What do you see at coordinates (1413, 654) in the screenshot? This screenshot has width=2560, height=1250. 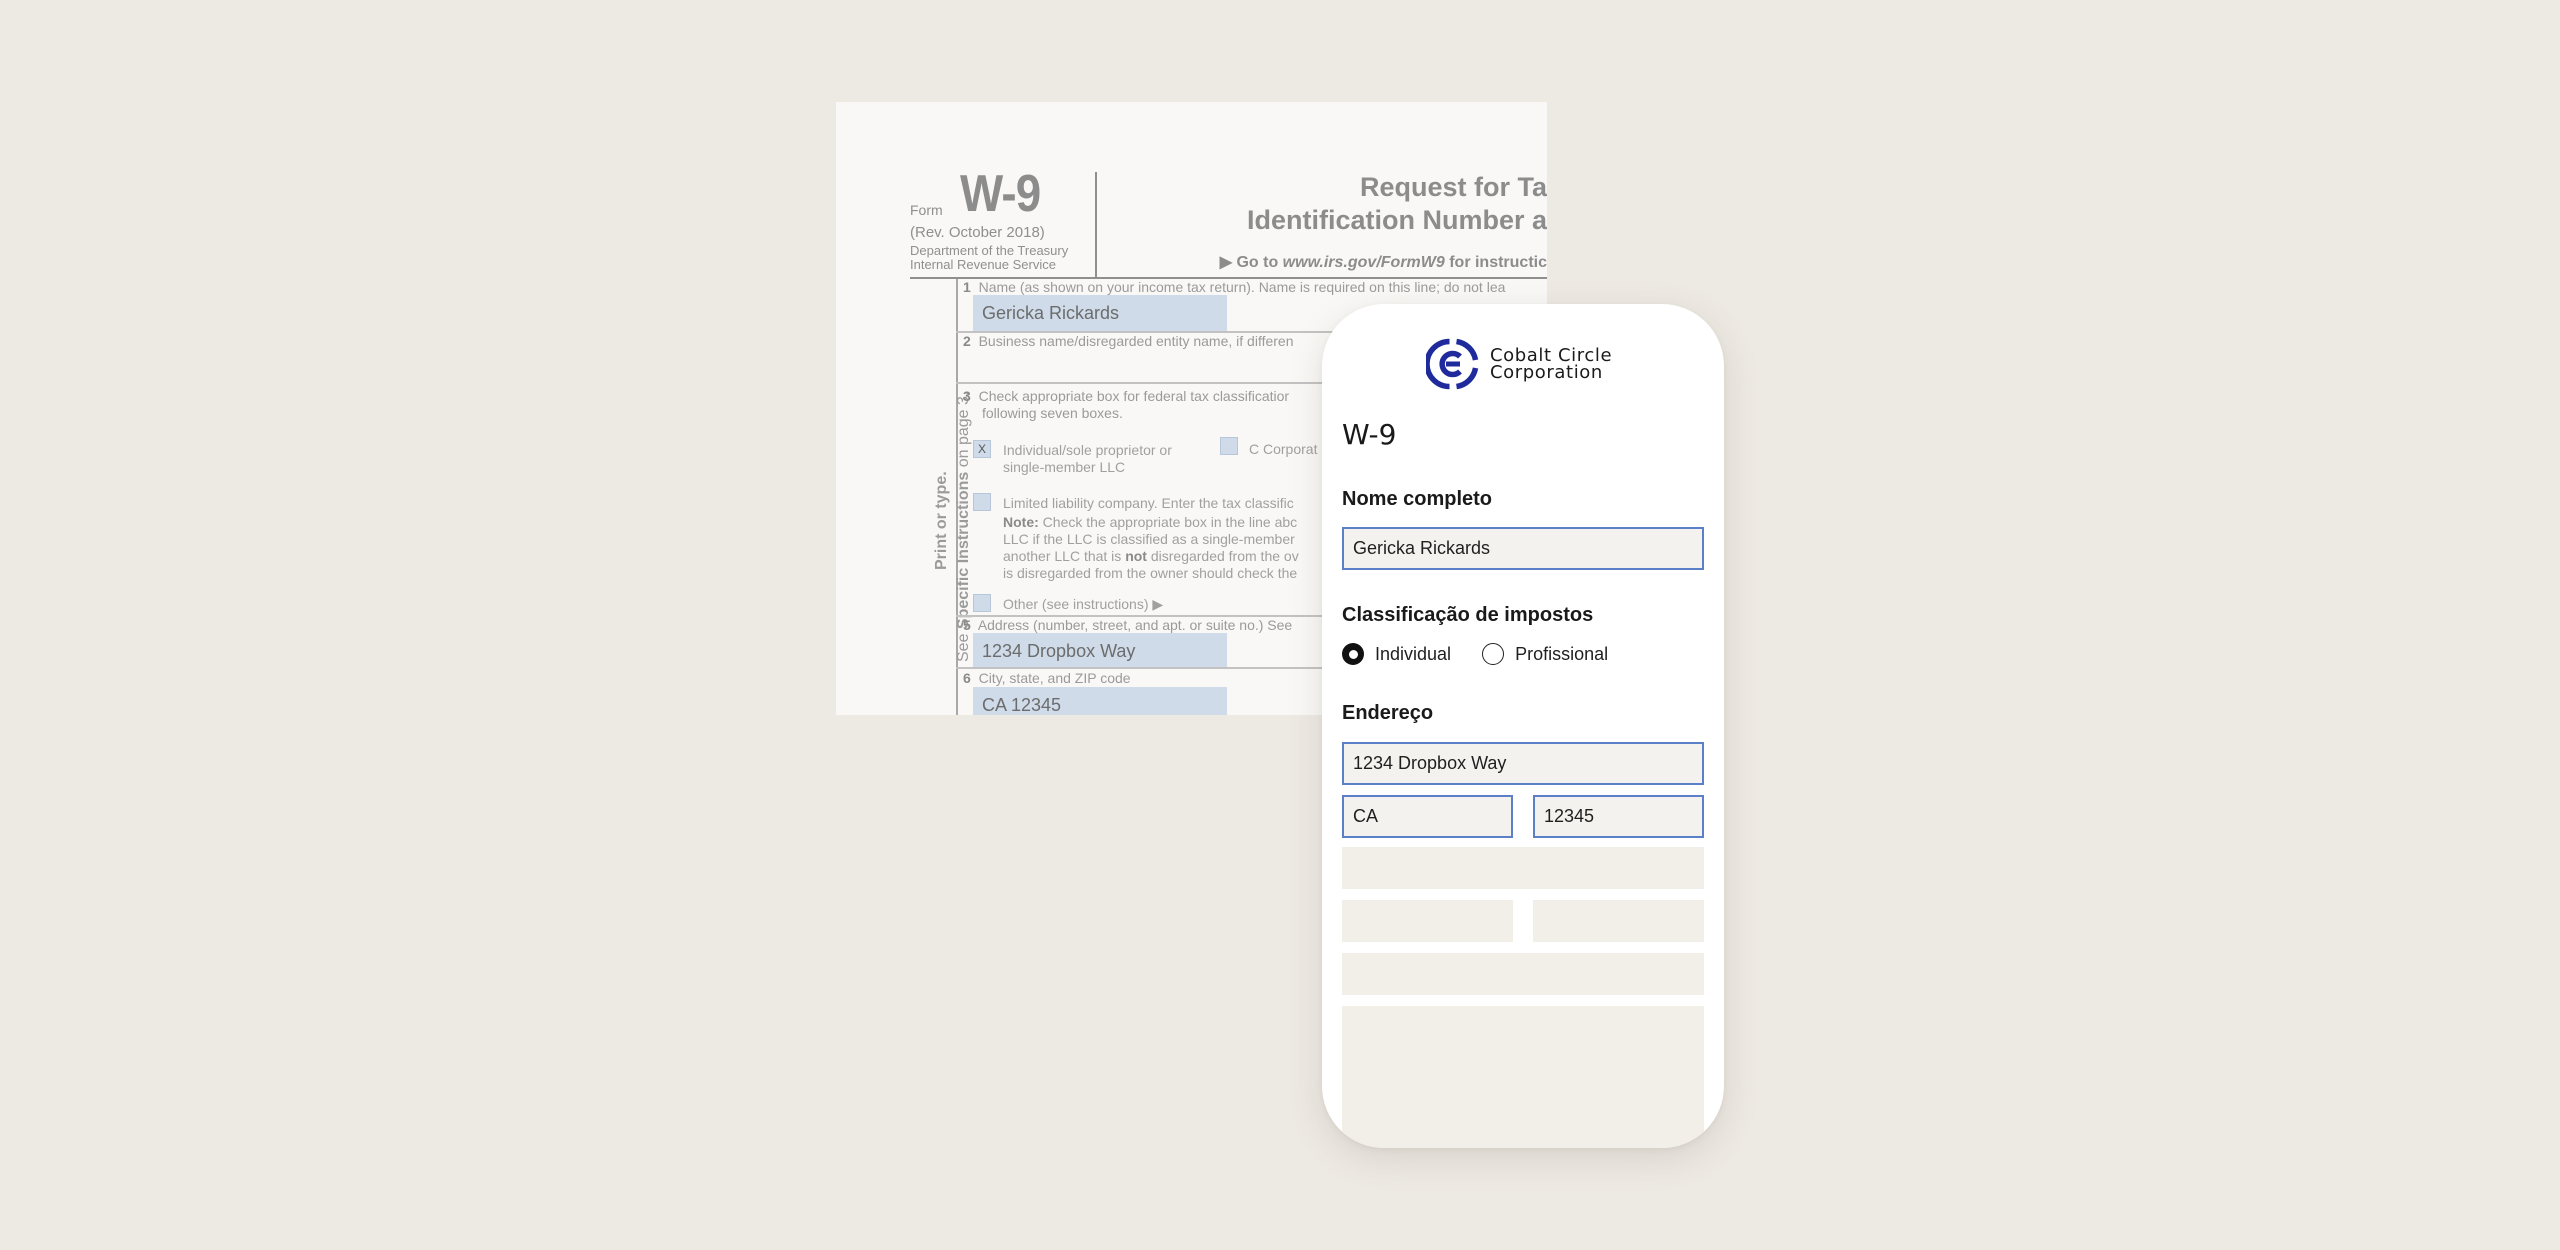 I see `radio-individual-label: Individual` at bounding box center [1413, 654].